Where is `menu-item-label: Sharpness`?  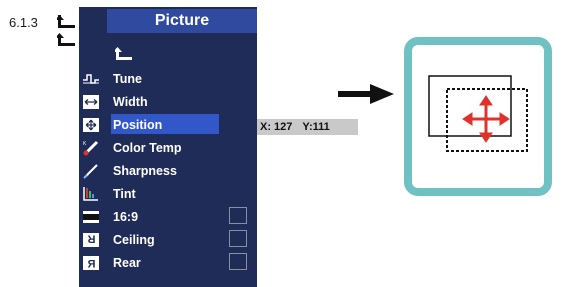 menu-item-label: Sharpness is located at coordinates (145, 171).